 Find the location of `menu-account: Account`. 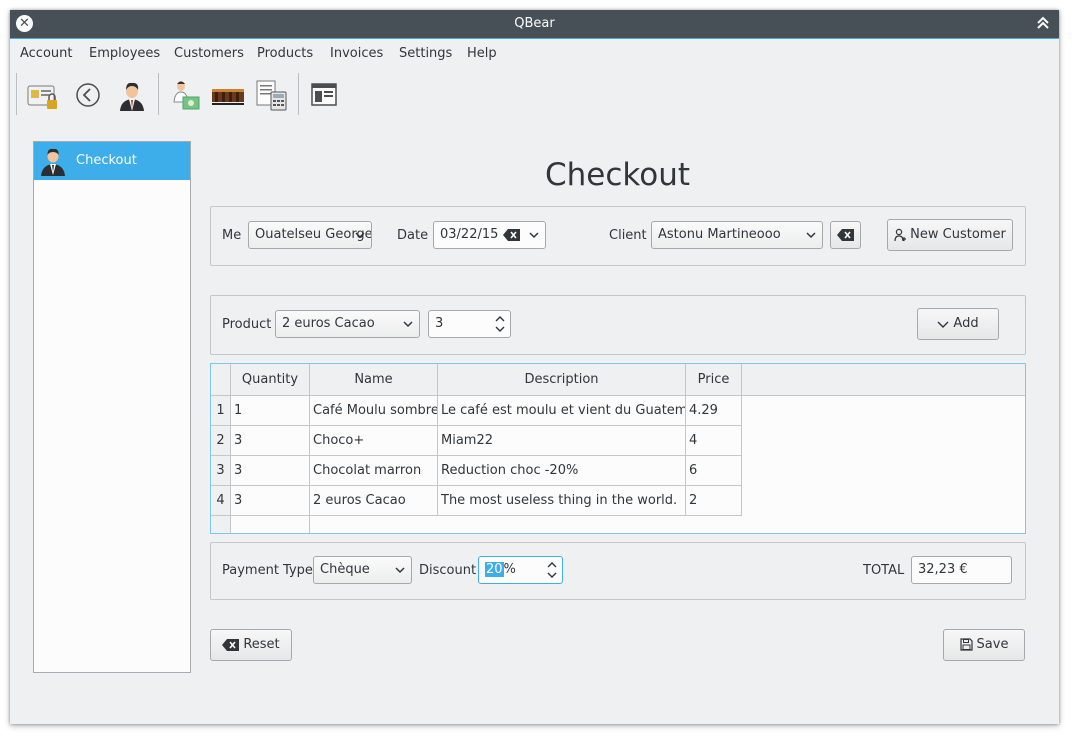

menu-account: Account is located at coordinates (46, 53).